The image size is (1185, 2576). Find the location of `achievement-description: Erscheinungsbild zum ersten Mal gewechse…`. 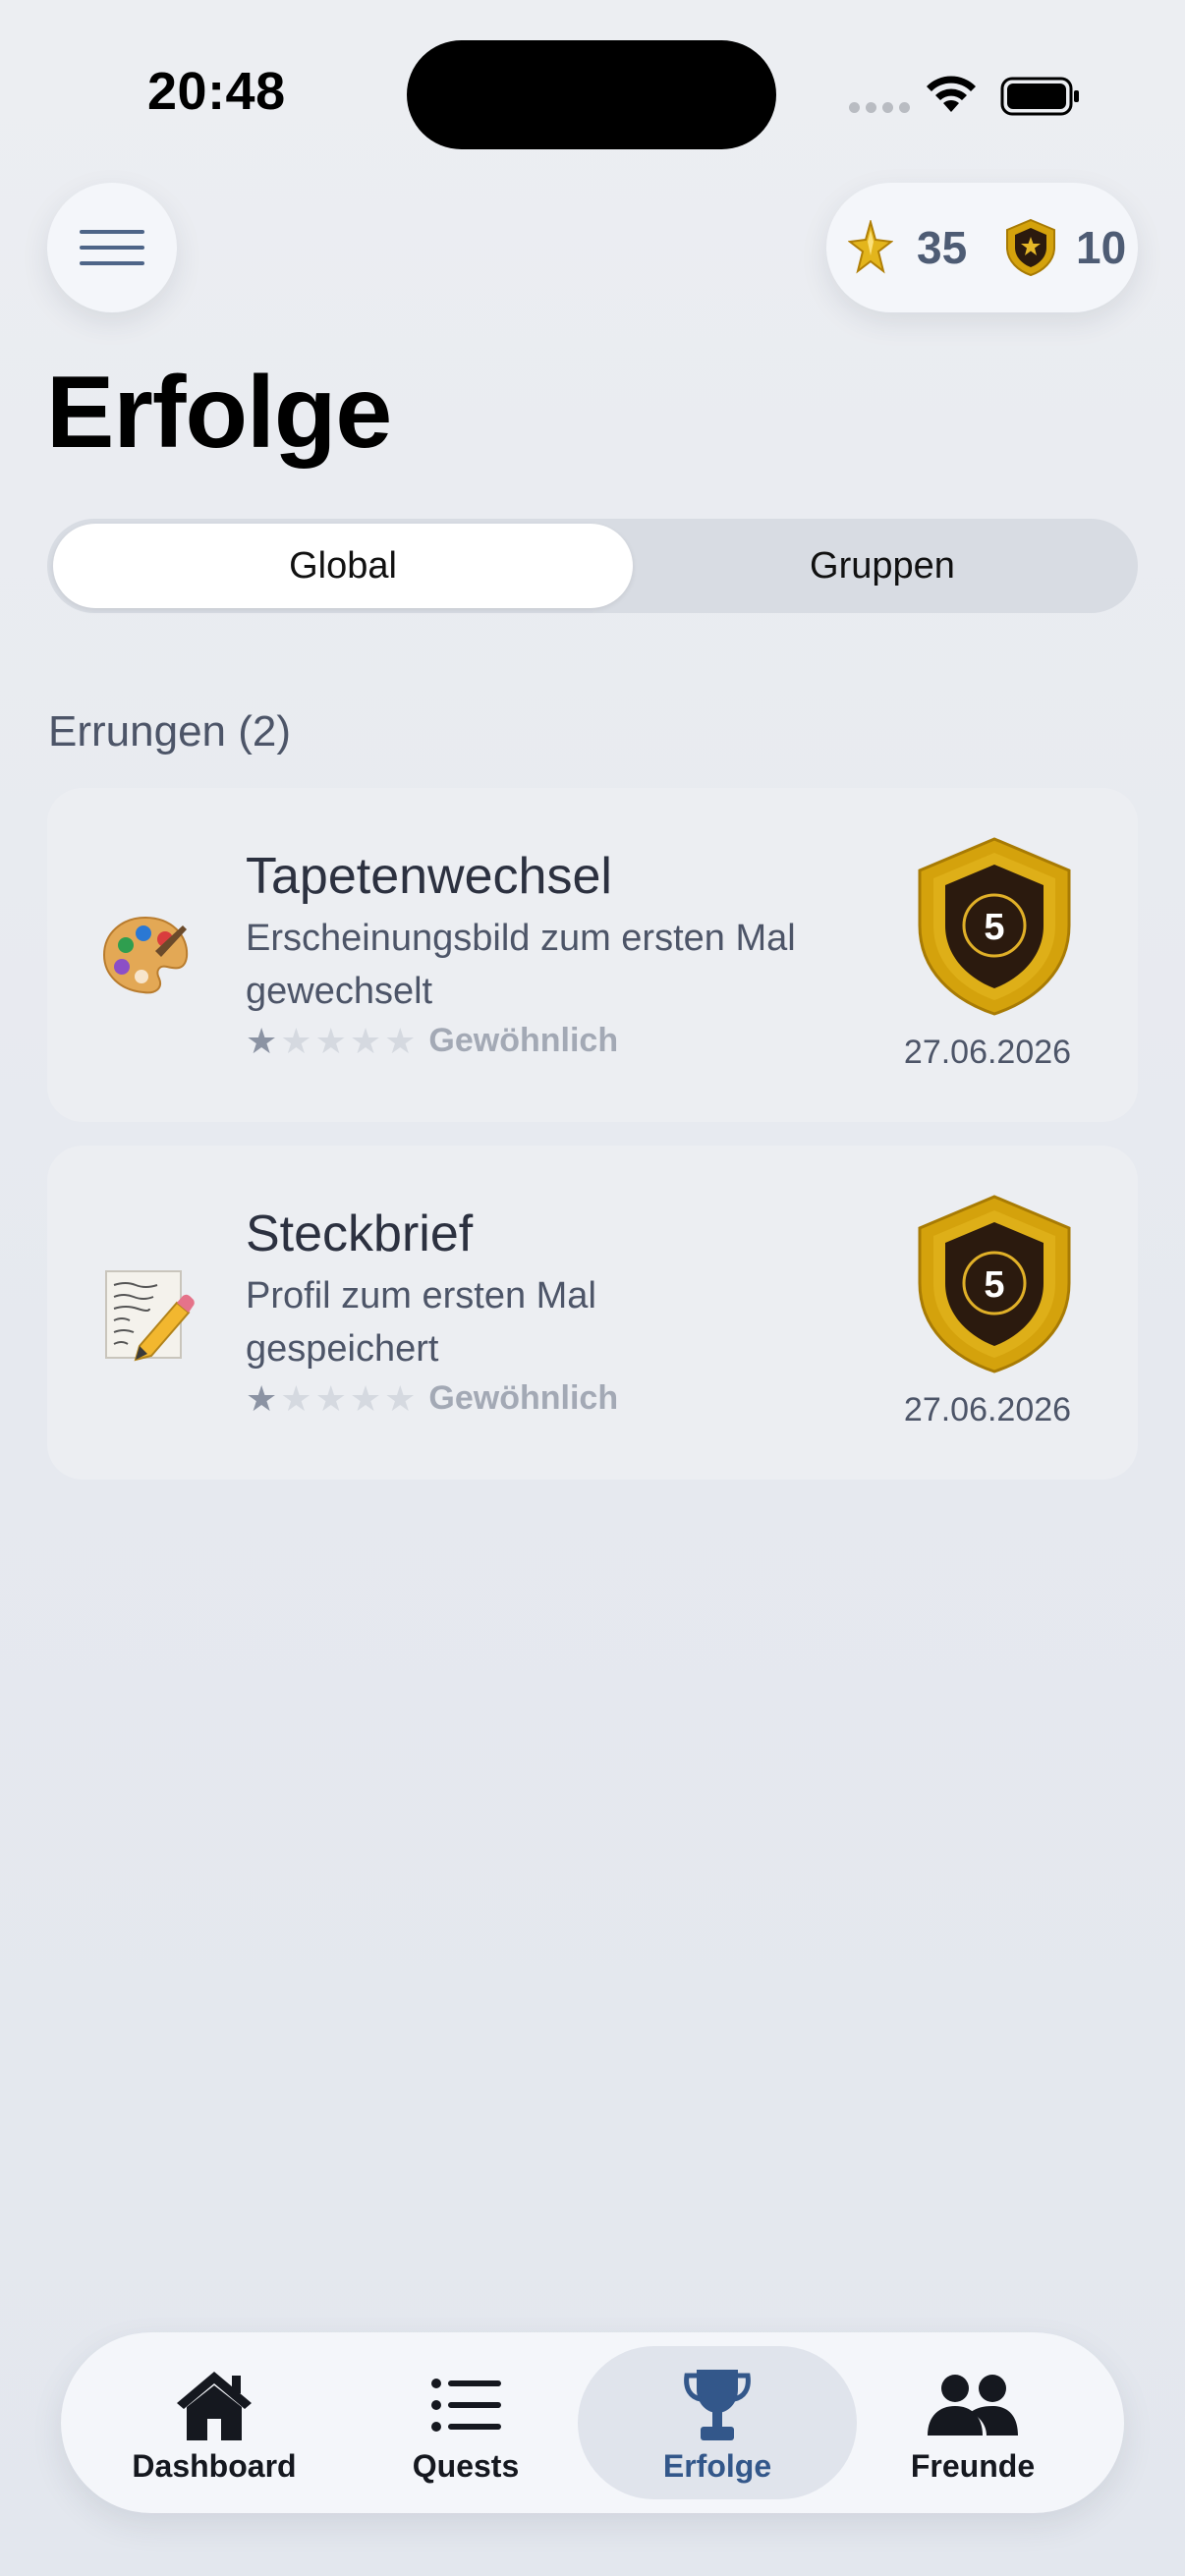

achievement-description: Erscheinungsbild zum ersten Mal gewechse… is located at coordinates (521, 965).